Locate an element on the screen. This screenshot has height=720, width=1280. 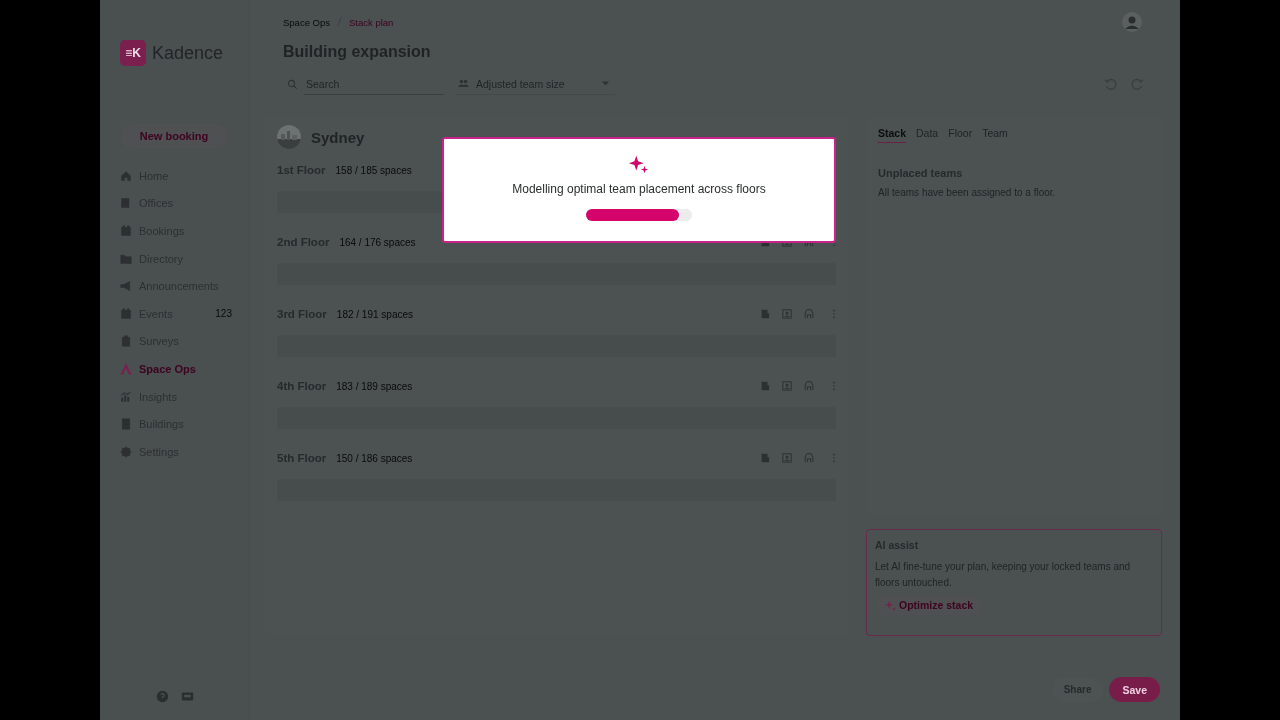
clipboard-icon is located at coordinates (126, 341).